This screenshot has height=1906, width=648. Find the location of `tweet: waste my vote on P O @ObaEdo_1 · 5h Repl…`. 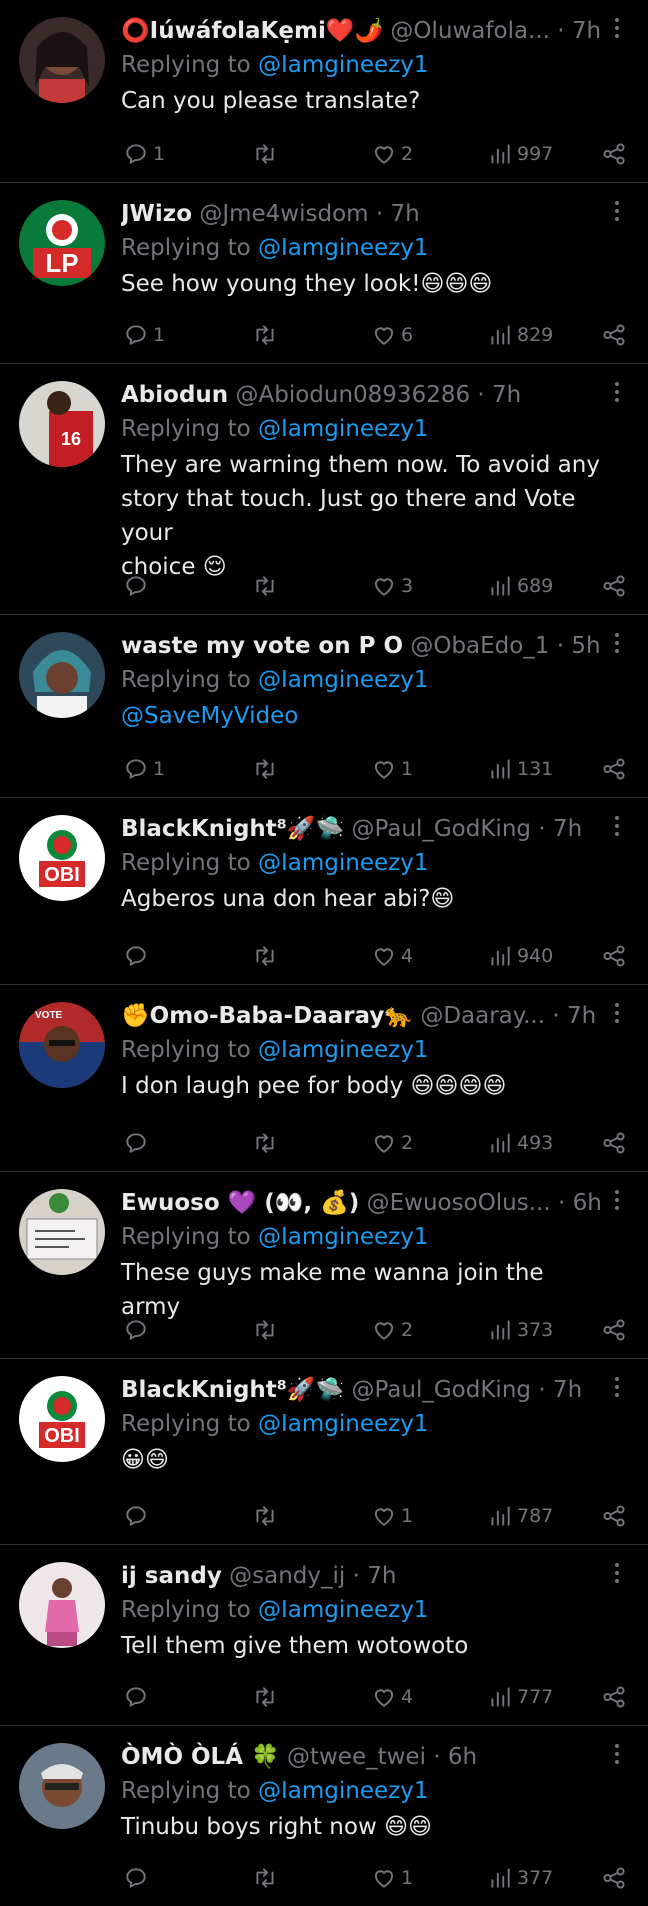

tweet: waste my vote on P O @ObaEdo_1 · 5h Repl… is located at coordinates (324, 706).